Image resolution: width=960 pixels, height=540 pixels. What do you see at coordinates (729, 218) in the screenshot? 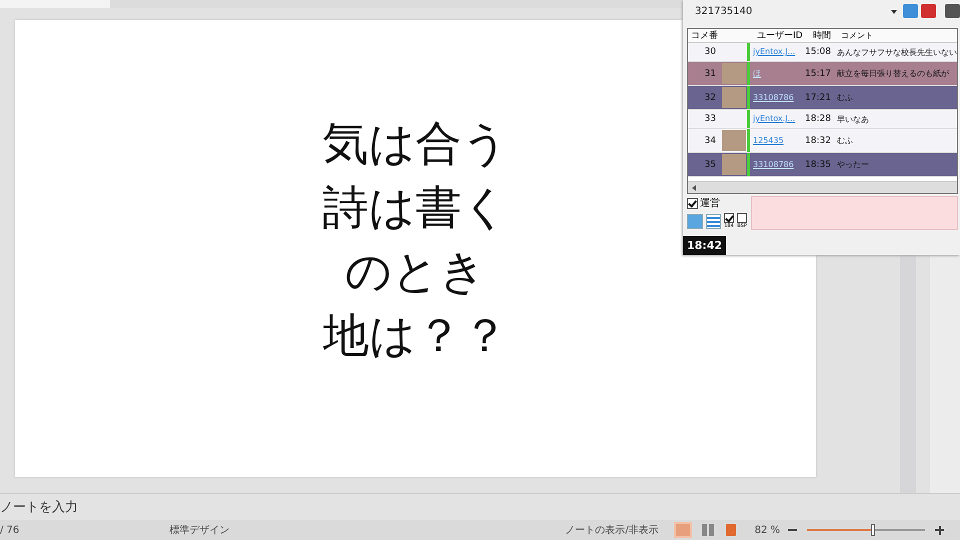
I see `id-checkbox` at bounding box center [729, 218].